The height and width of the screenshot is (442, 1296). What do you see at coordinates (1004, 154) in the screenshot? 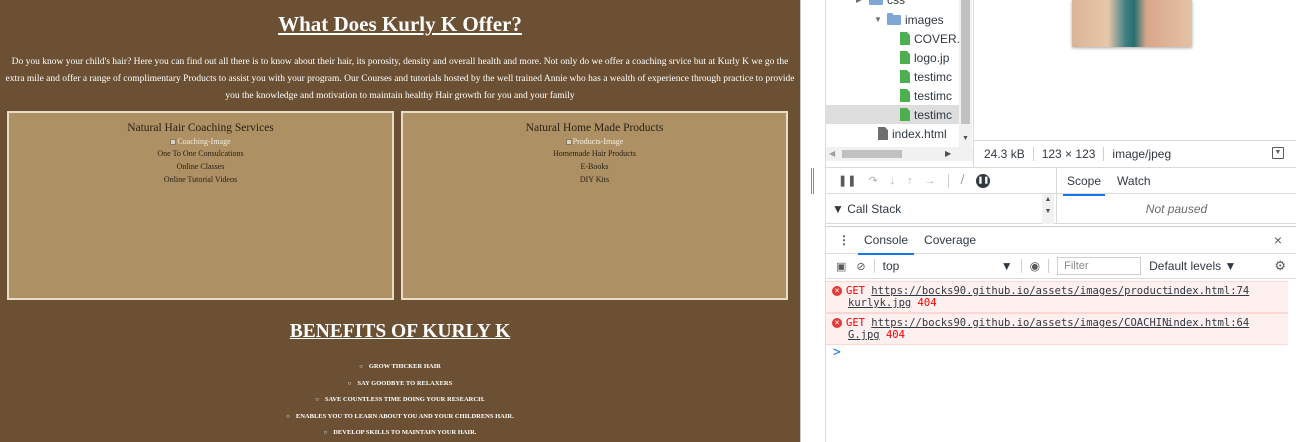
I see `file-size: 24.3 kB` at bounding box center [1004, 154].